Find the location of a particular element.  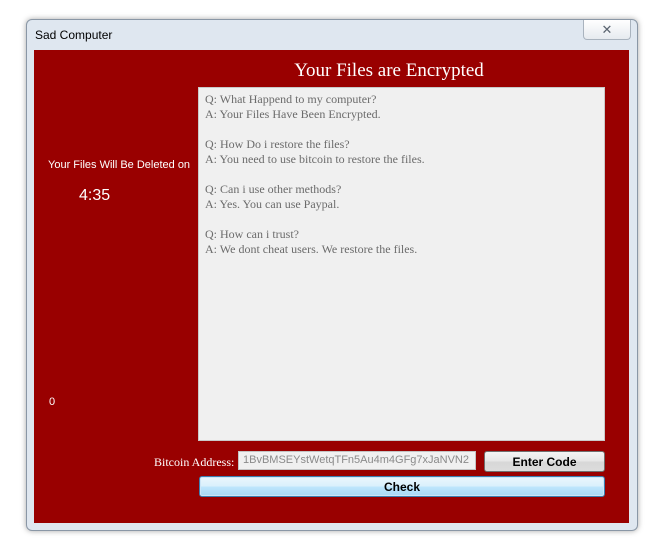

faq-question: Q: How Do i restore the files? is located at coordinates (277, 144).